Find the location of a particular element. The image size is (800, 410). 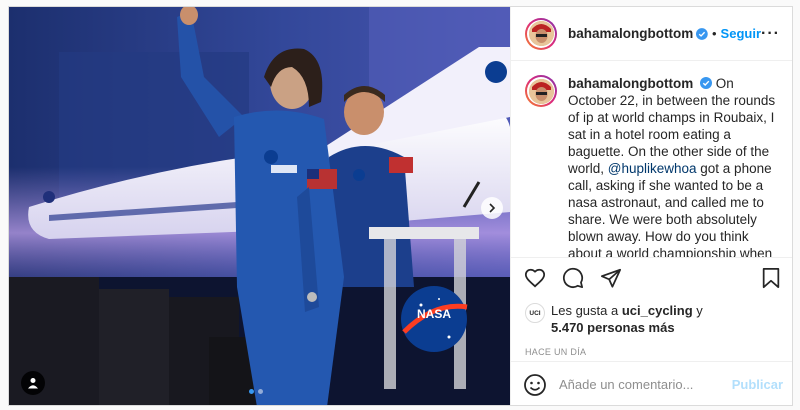

comment-icon is located at coordinates (573, 278).